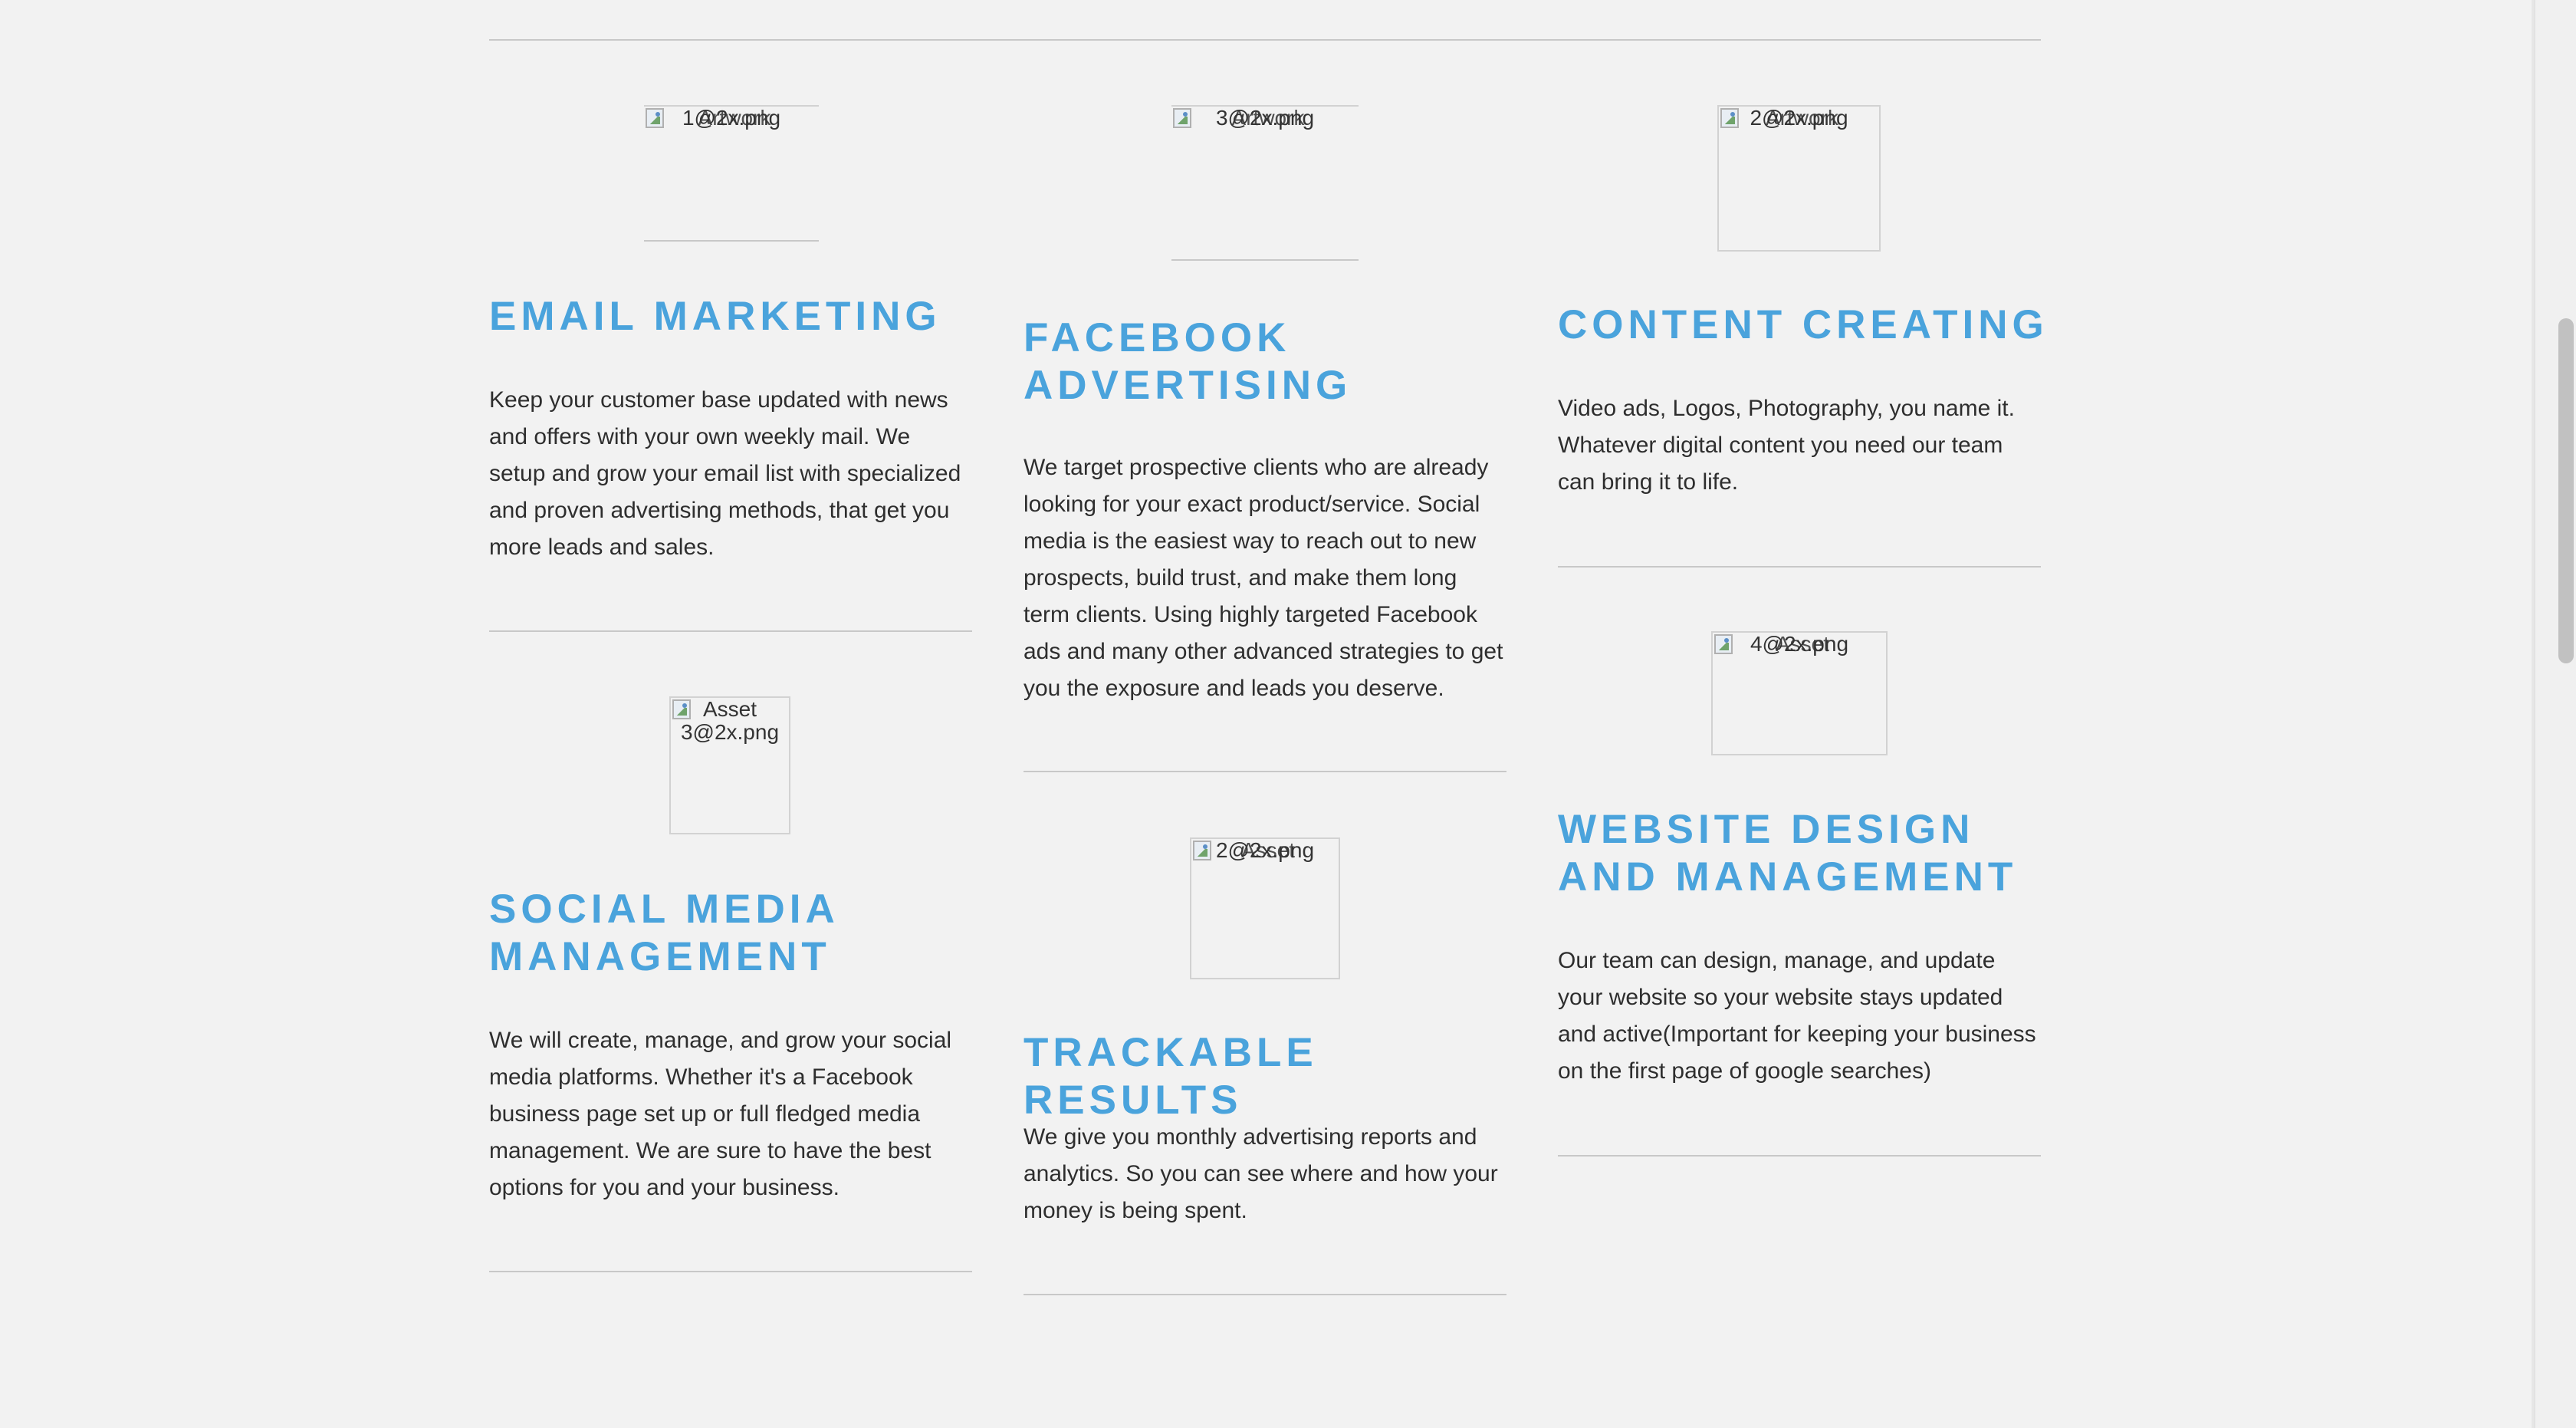  Describe the element at coordinates (1799, 178) in the screenshot. I see `content-service-image: 2@2x.png Artwork` at that location.